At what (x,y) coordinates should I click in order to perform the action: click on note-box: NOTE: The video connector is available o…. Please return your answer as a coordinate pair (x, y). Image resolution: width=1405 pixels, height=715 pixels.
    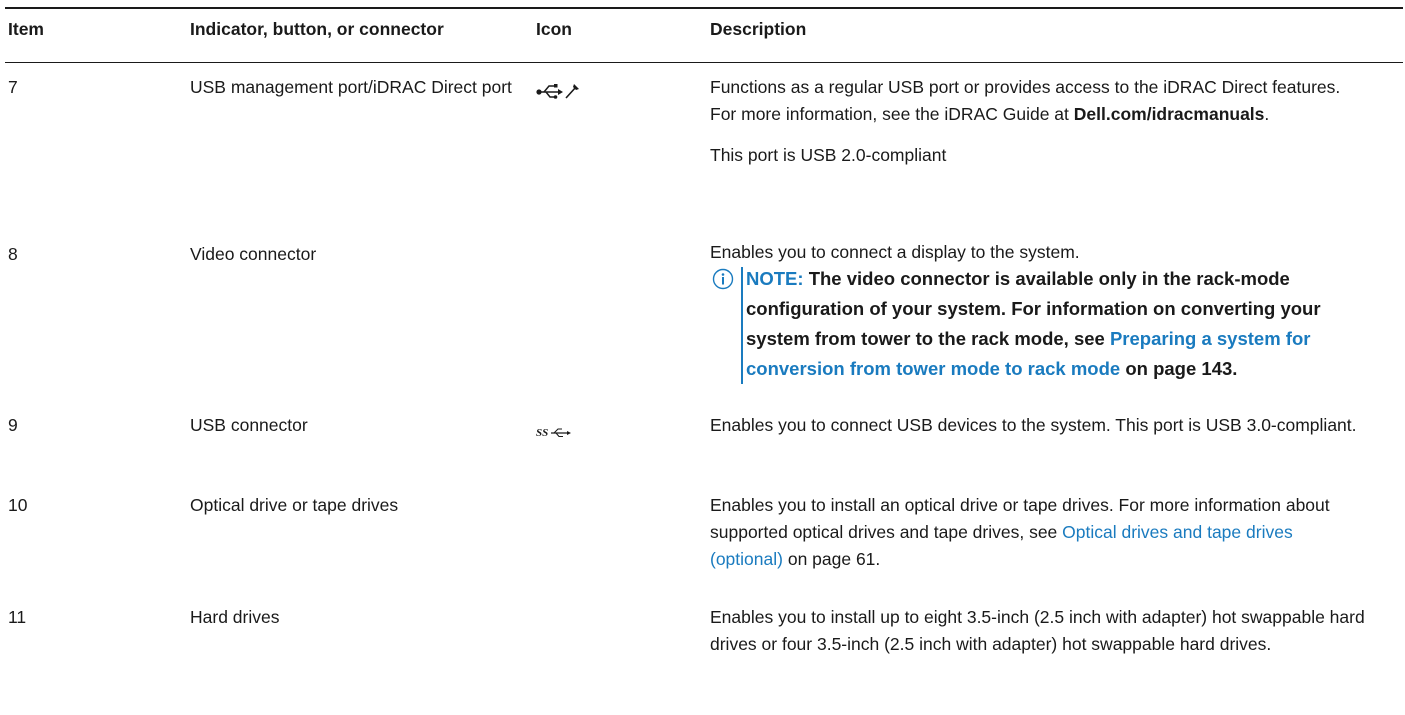
    Looking at the image, I should click on (1040, 324).